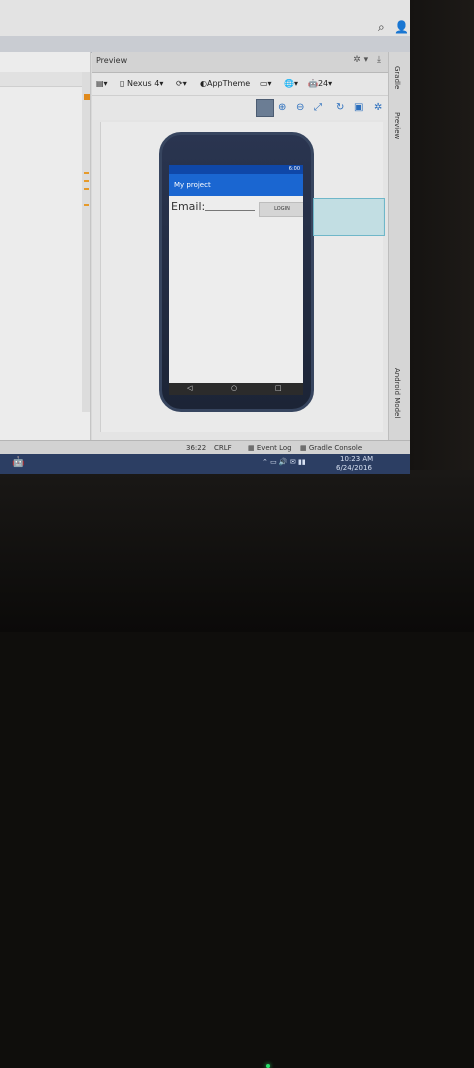 The width and height of the screenshot is (474, 1068). Describe the element at coordinates (225, 83) in the screenshot. I see `theme-dropdown: ◐AppTheme` at that location.